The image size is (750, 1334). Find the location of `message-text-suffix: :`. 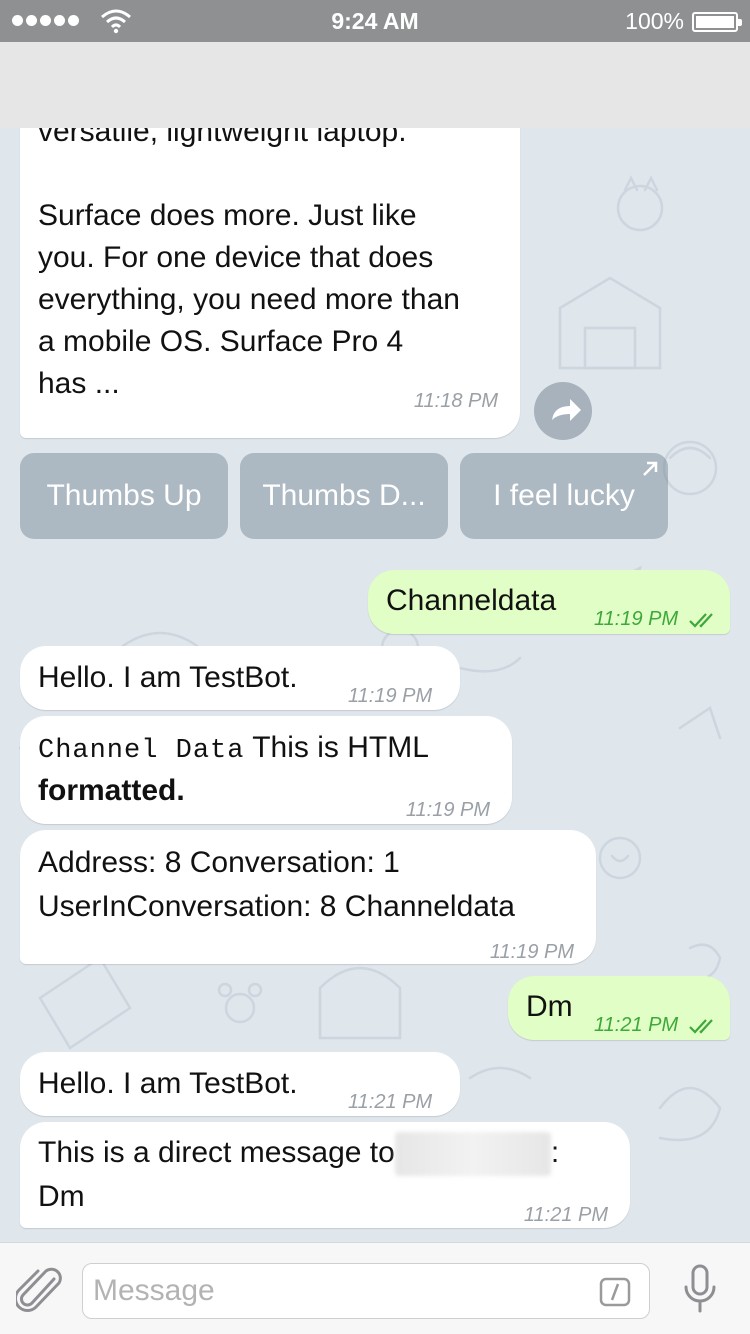

message-text-suffix: : is located at coordinates (555, 1152).